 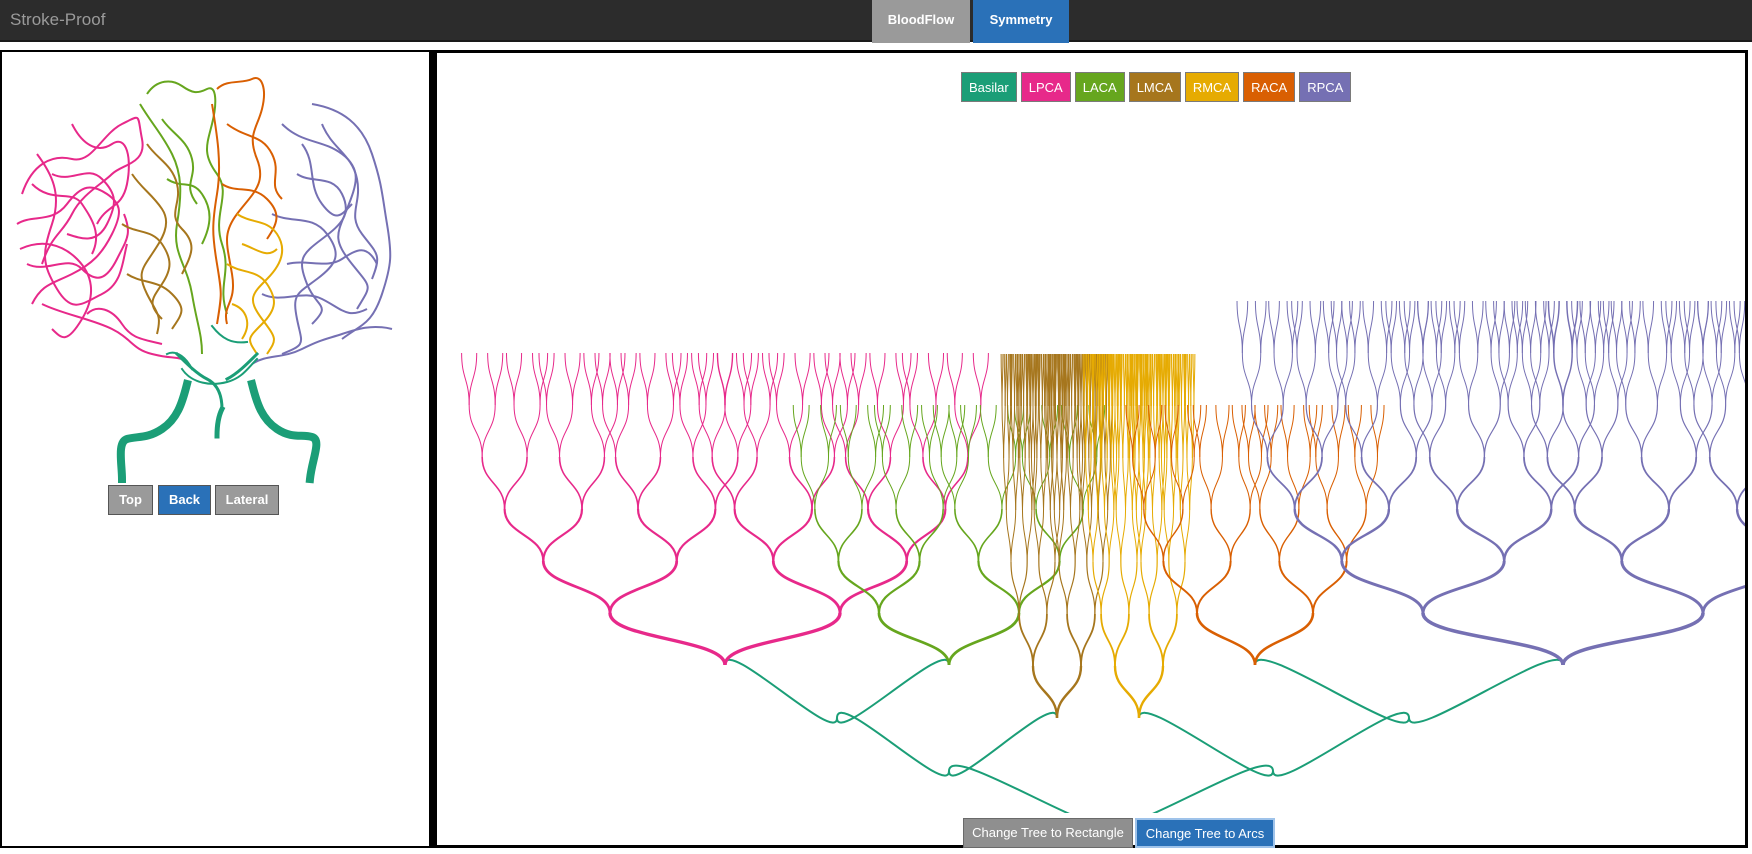 I want to click on legend-lpca: LPCA, so click(x=1045, y=87).